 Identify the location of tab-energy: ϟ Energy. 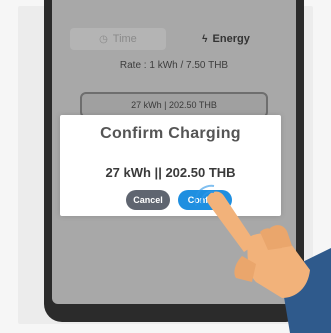
(226, 39).